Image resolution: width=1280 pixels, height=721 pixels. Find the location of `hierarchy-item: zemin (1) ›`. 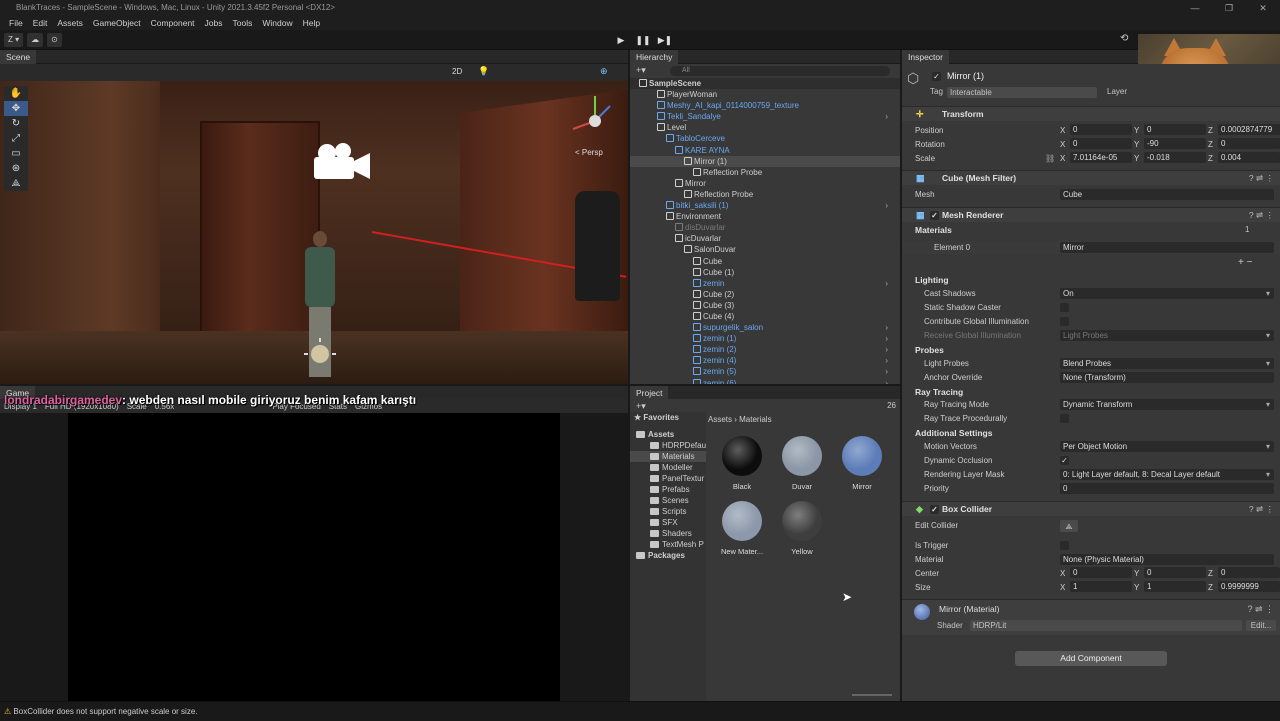

hierarchy-item: zemin (1) › is located at coordinates (765, 338).